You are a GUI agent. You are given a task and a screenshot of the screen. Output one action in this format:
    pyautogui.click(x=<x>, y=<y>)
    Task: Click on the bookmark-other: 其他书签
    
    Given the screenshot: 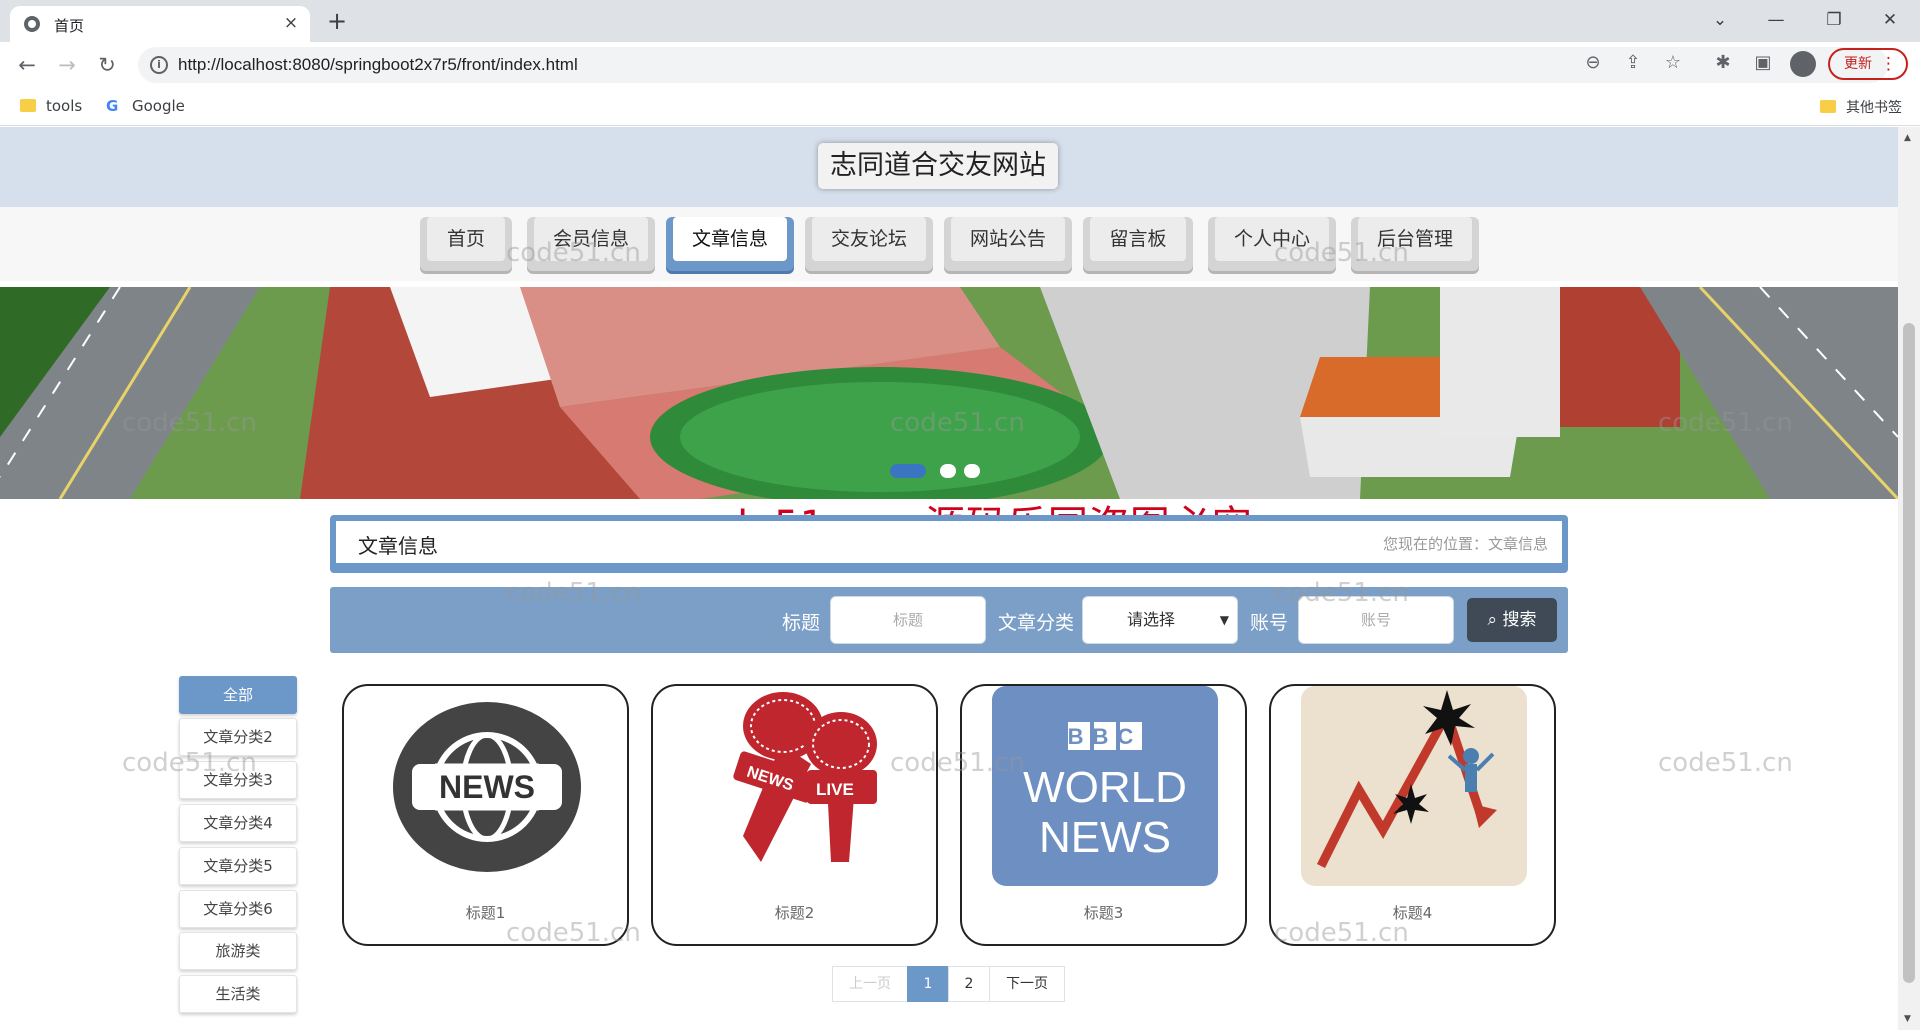 What is the action you would take?
    pyautogui.click(x=1861, y=107)
    